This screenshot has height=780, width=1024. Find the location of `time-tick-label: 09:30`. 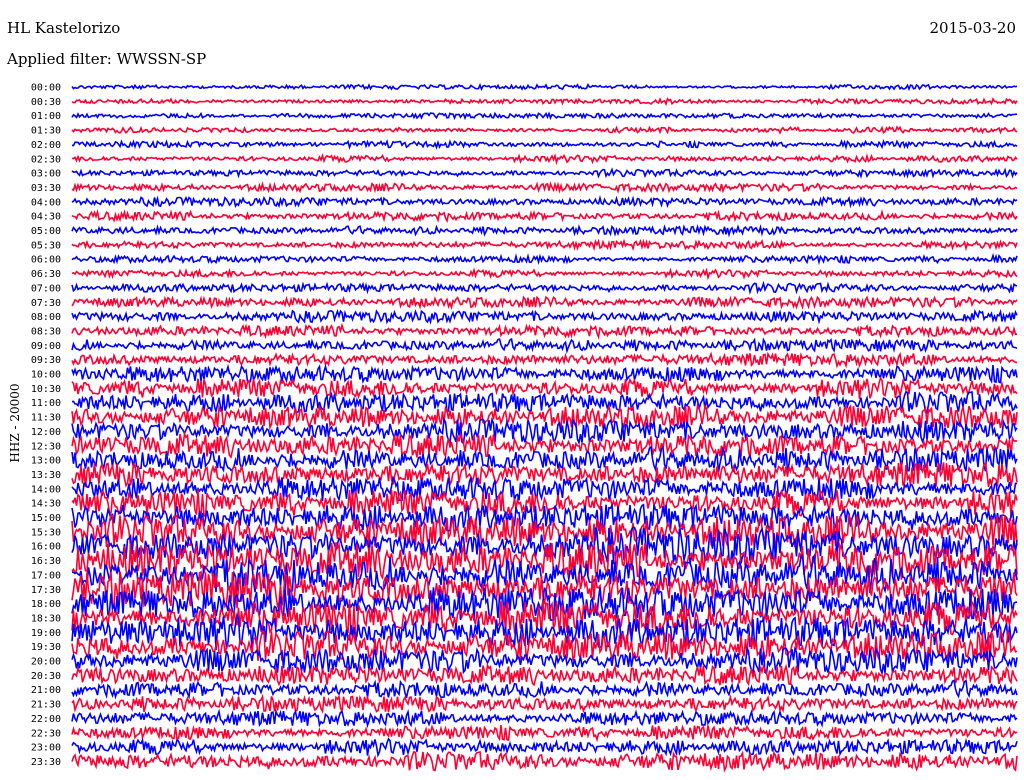

time-tick-label: 09:30 is located at coordinates (46, 360).